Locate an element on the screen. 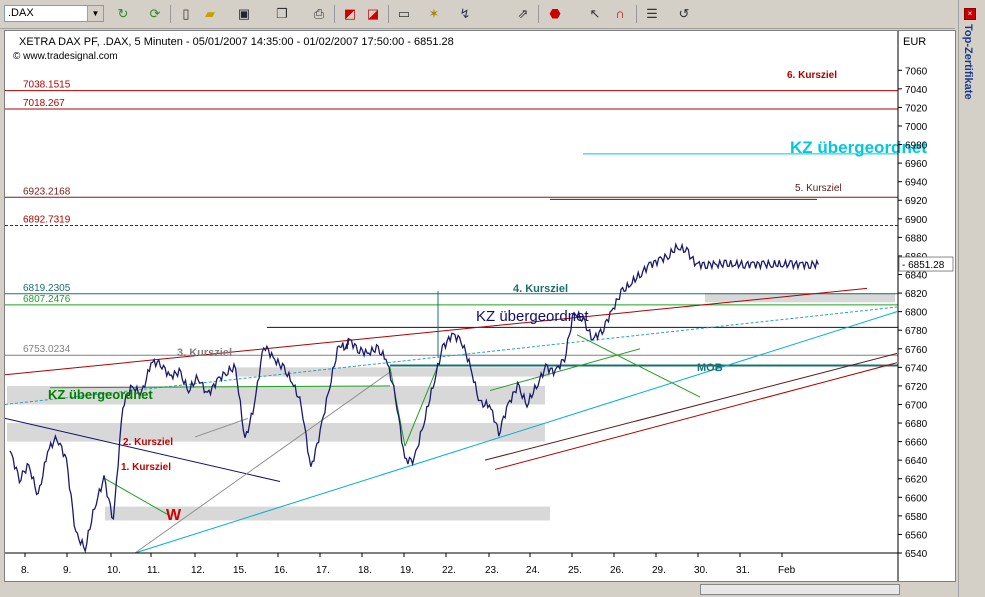 The width and height of the screenshot is (985, 597). x-tick-label: 31. is located at coordinates (743, 570).